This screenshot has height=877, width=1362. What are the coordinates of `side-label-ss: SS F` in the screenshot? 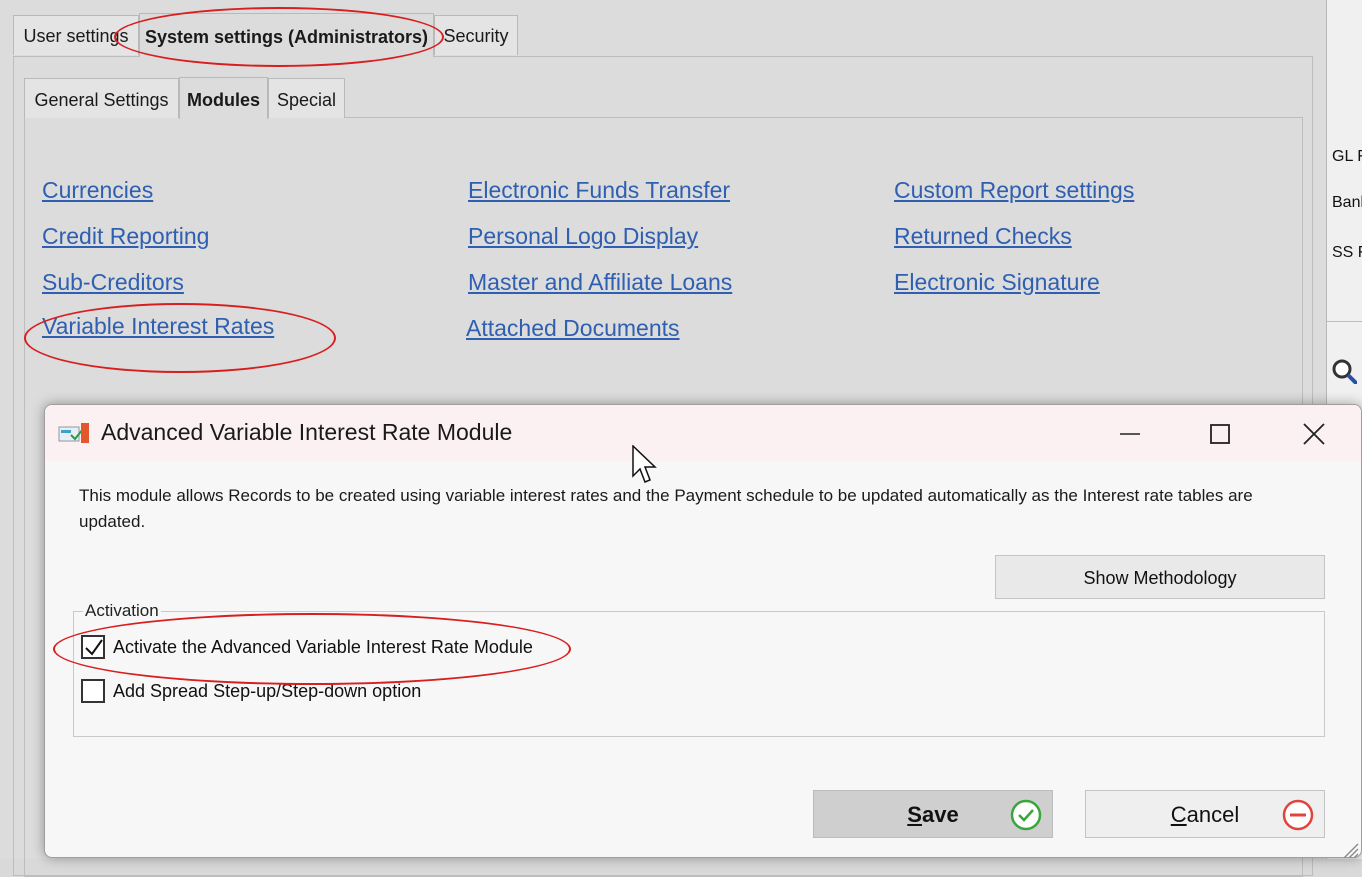 It's located at (1347, 252).